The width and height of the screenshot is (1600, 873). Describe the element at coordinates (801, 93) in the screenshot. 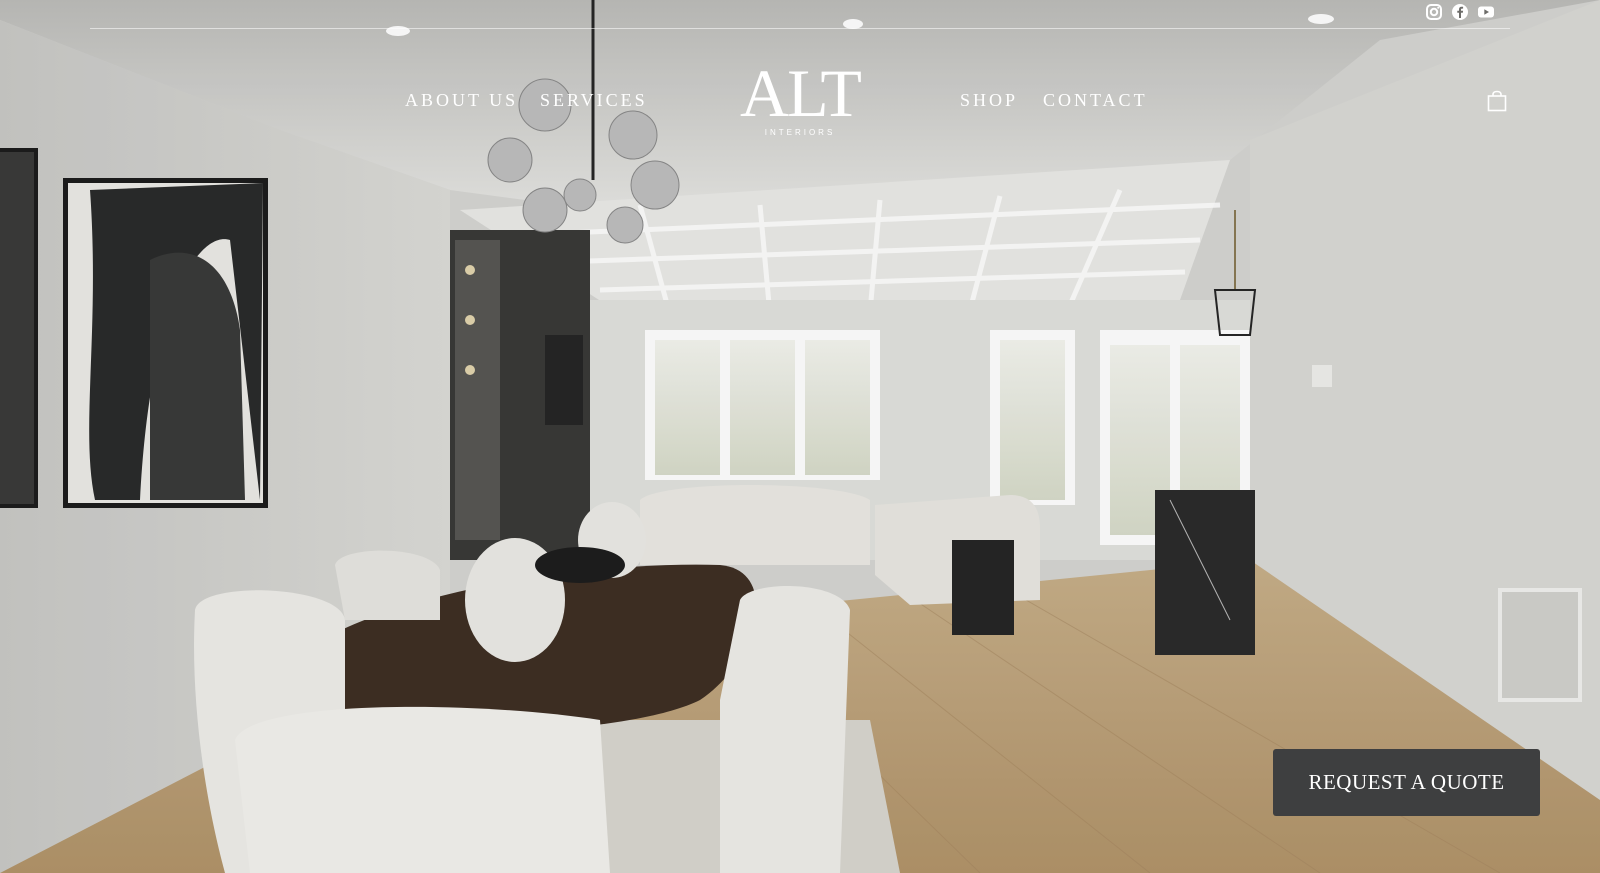

I see `logo-main: ALT` at that location.